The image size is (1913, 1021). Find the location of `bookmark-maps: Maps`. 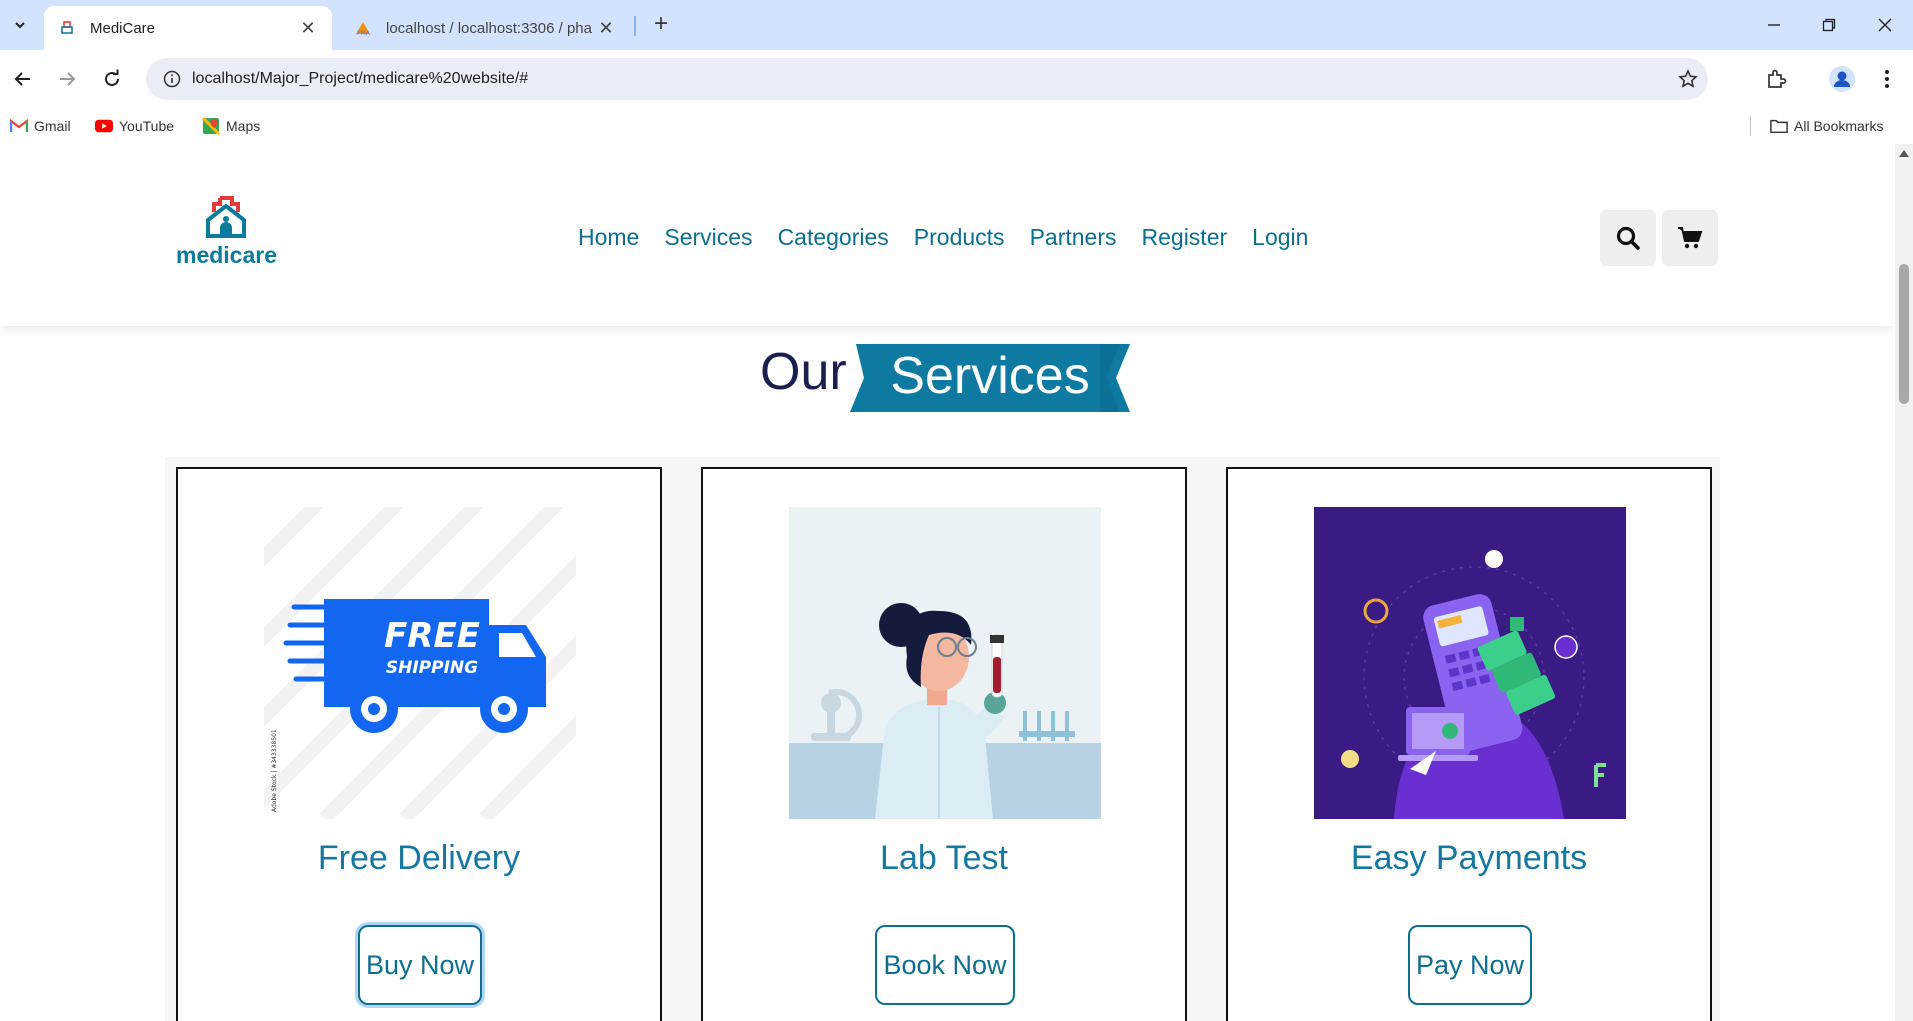

bookmark-maps: Maps is located at coordinates (231, 126).